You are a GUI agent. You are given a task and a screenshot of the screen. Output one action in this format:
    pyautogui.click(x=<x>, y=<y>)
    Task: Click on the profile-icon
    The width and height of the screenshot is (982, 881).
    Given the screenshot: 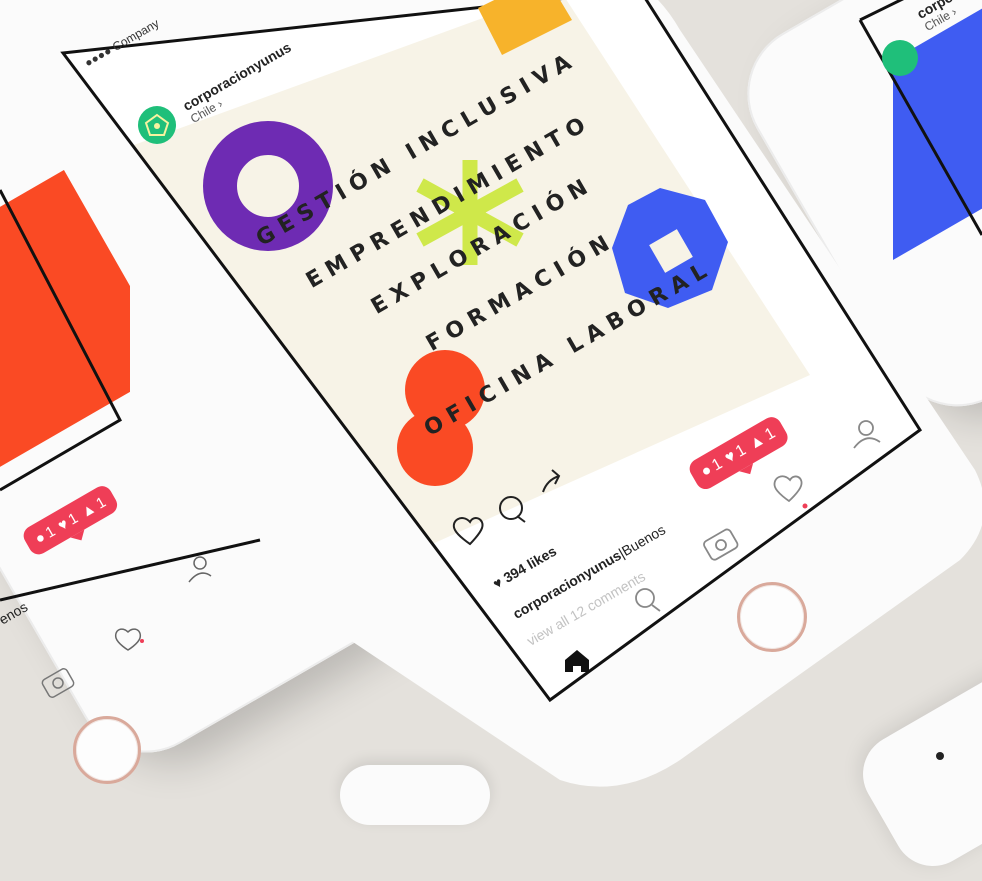 What is the action you would take?
    pyautogui.click(x=867, y=434)
    